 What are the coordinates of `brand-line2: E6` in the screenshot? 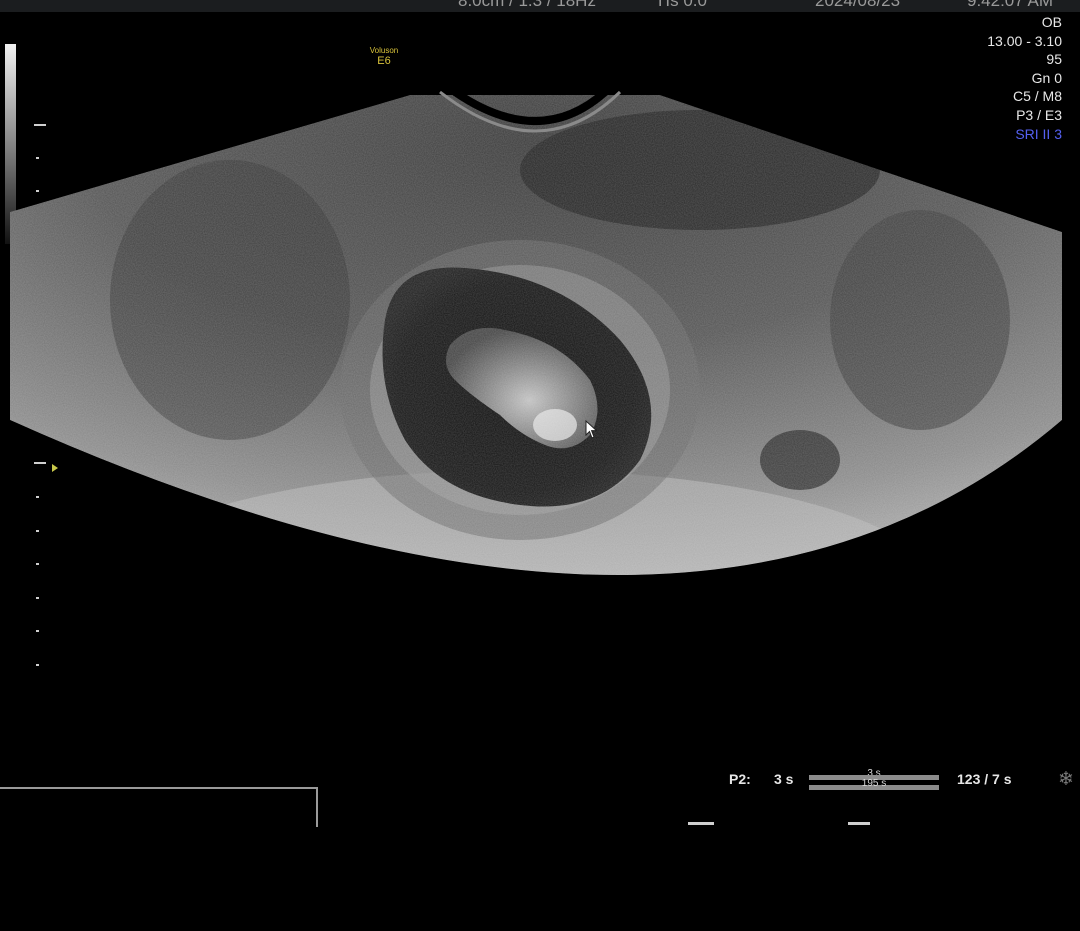 It's located at (384, 61).